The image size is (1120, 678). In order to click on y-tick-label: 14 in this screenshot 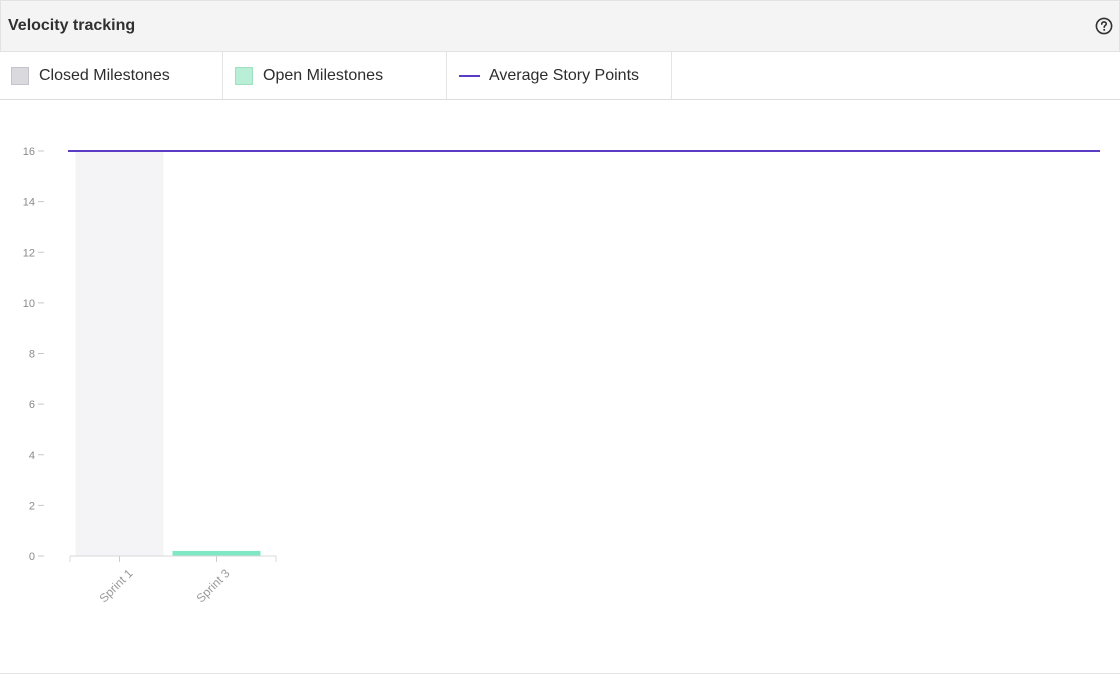, I will do `click(29, 203)`.